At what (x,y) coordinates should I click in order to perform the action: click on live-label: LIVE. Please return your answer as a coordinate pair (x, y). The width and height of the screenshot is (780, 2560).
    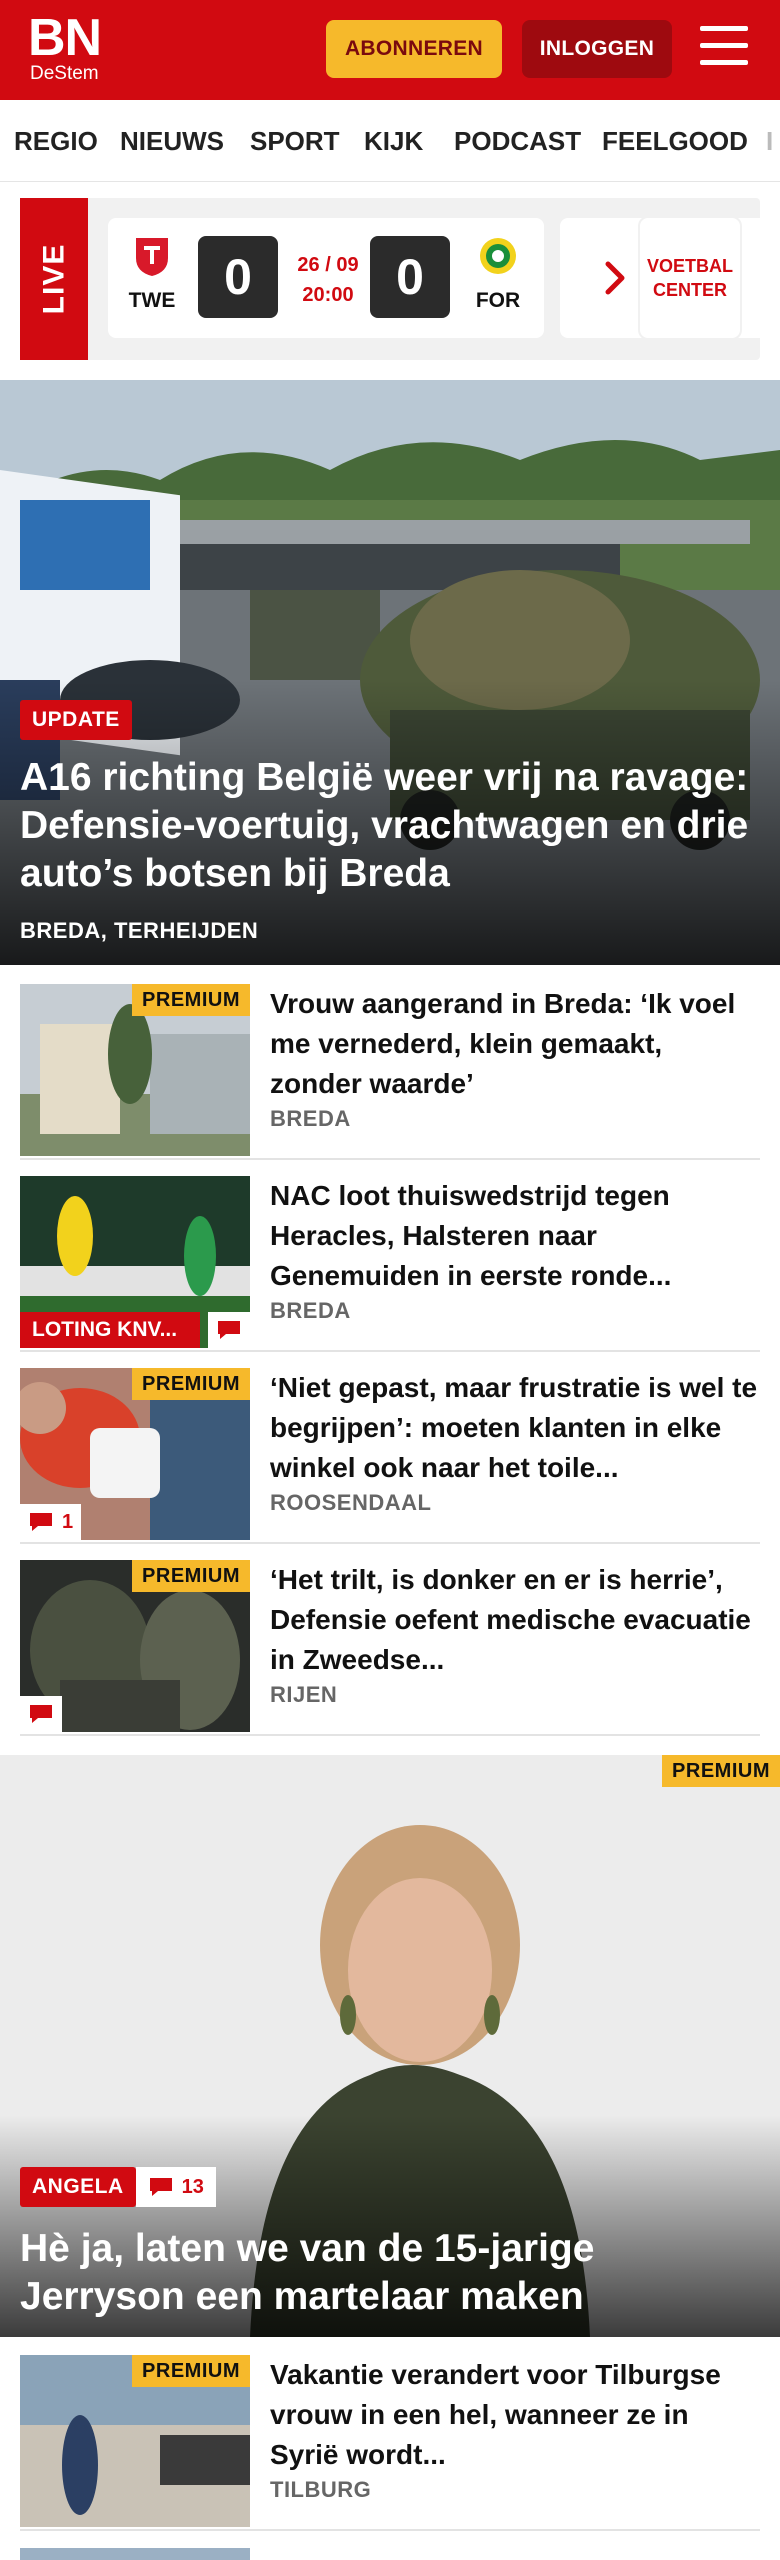
    Looking at the image, I should click on (53, 279).